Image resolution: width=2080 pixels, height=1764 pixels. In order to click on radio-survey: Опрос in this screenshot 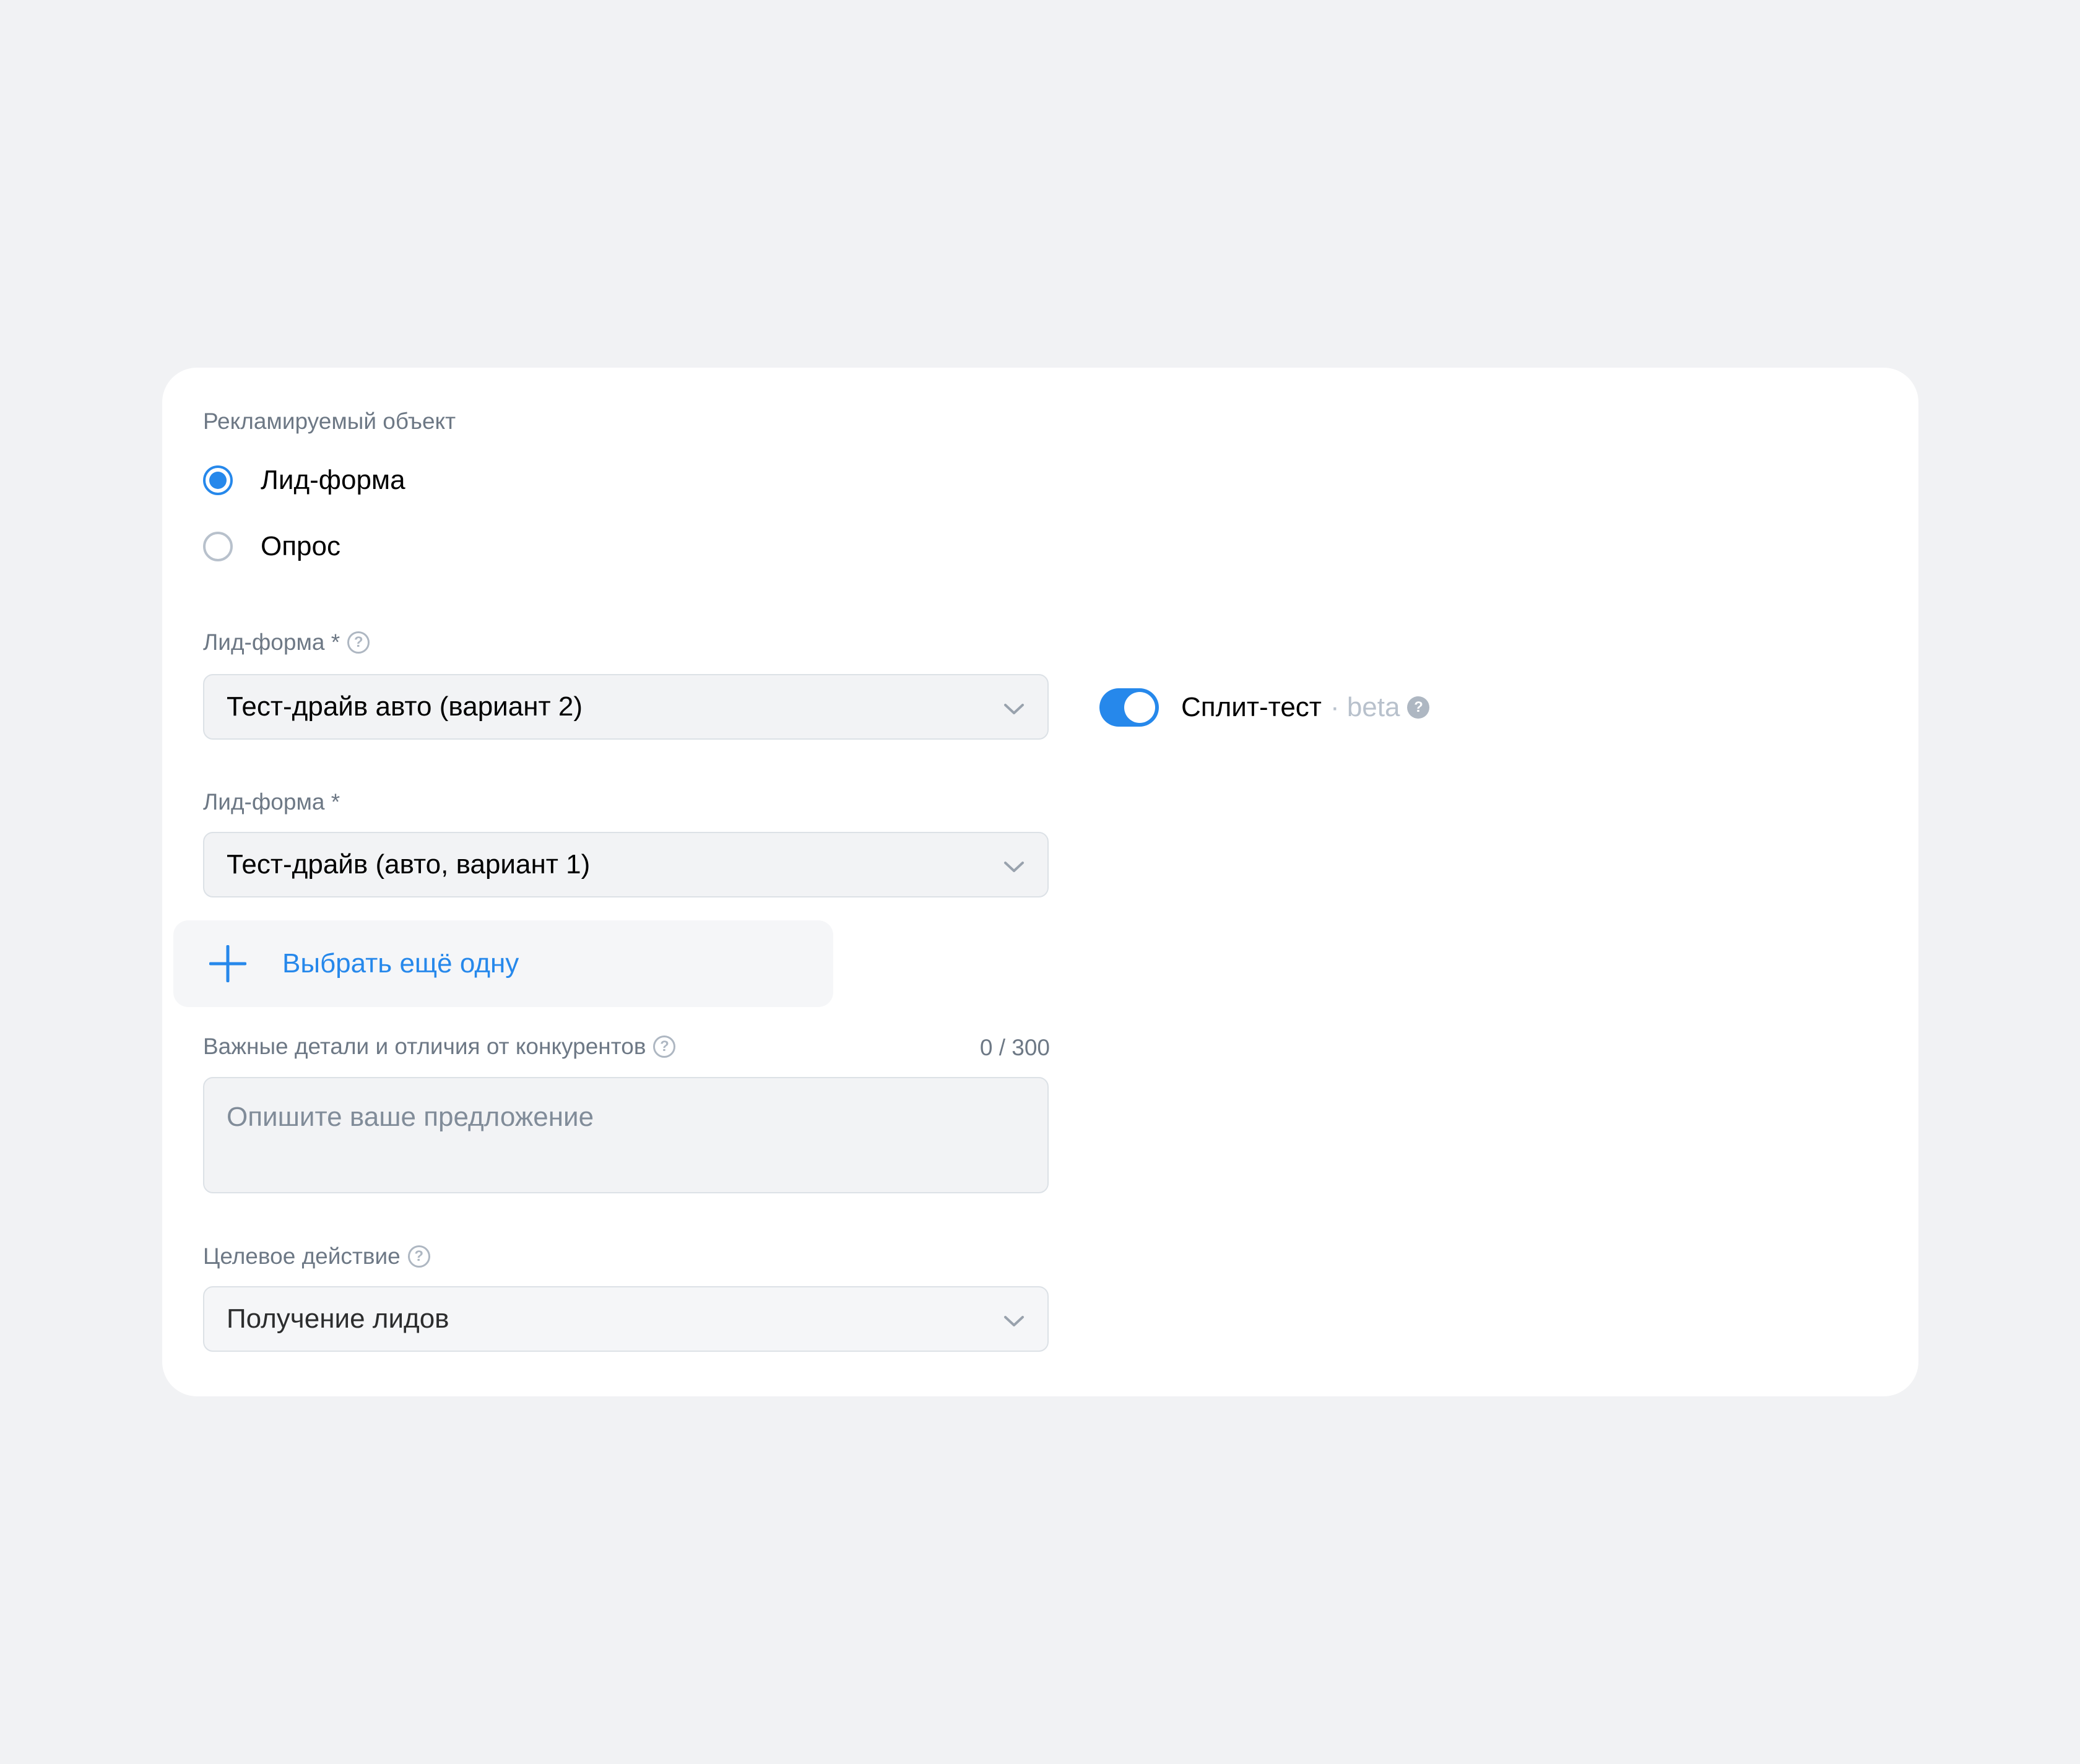, I will do `click(271, 546)`.